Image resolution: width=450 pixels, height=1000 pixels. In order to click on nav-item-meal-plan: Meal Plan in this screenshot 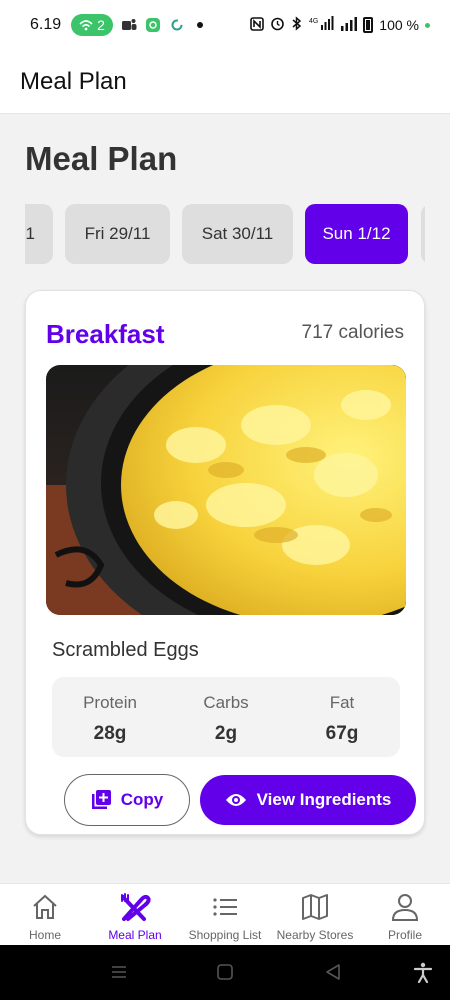, I will do `click(135, 914)`.